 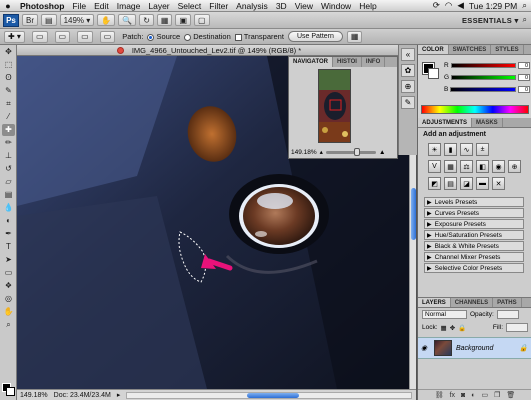 I want to click on menu-filter: Filter, so click(x=218, y=6).